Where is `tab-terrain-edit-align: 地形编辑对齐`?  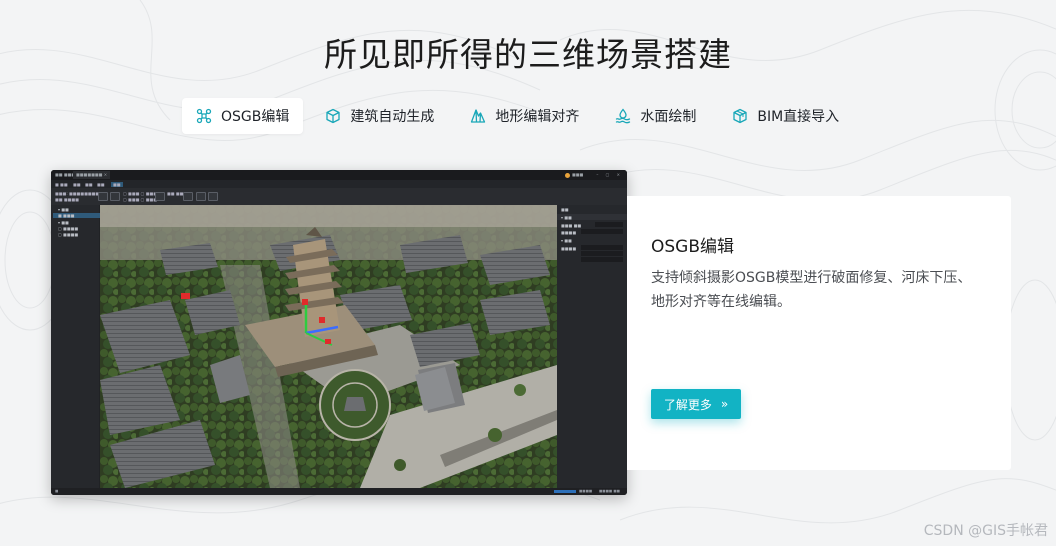 tab-terrain-edit-align: 地形编辑对齐 is located at coordinates (524, 116).